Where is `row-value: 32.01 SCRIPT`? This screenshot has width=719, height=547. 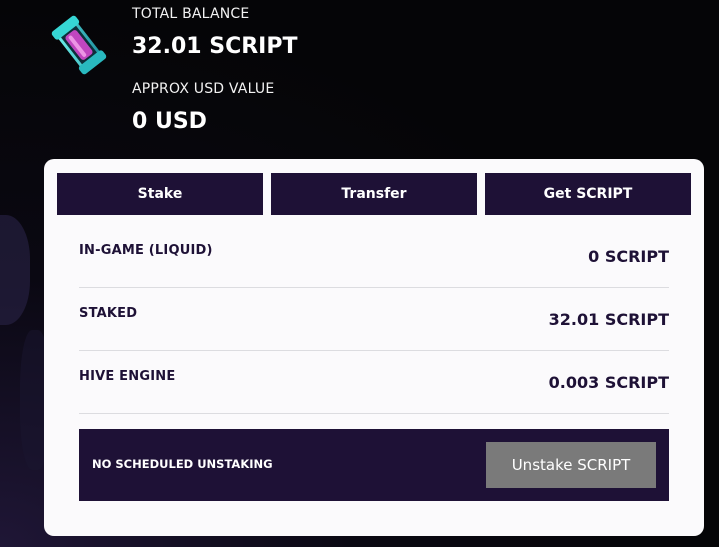
row-value: 32.01 SCRIPT is located at coordinates (608, 319).